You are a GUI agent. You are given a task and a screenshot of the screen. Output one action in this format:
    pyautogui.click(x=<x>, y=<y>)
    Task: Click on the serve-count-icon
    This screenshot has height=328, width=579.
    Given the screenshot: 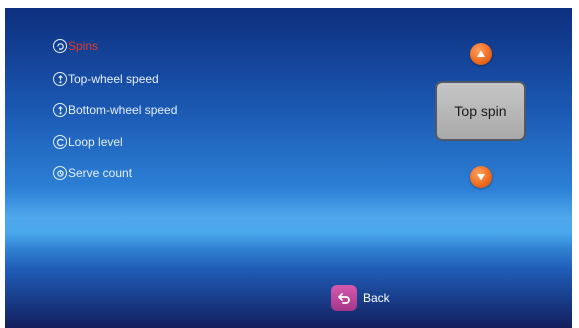 What is the action you would take?
    pyautogui.click(x=60, y=173)
    